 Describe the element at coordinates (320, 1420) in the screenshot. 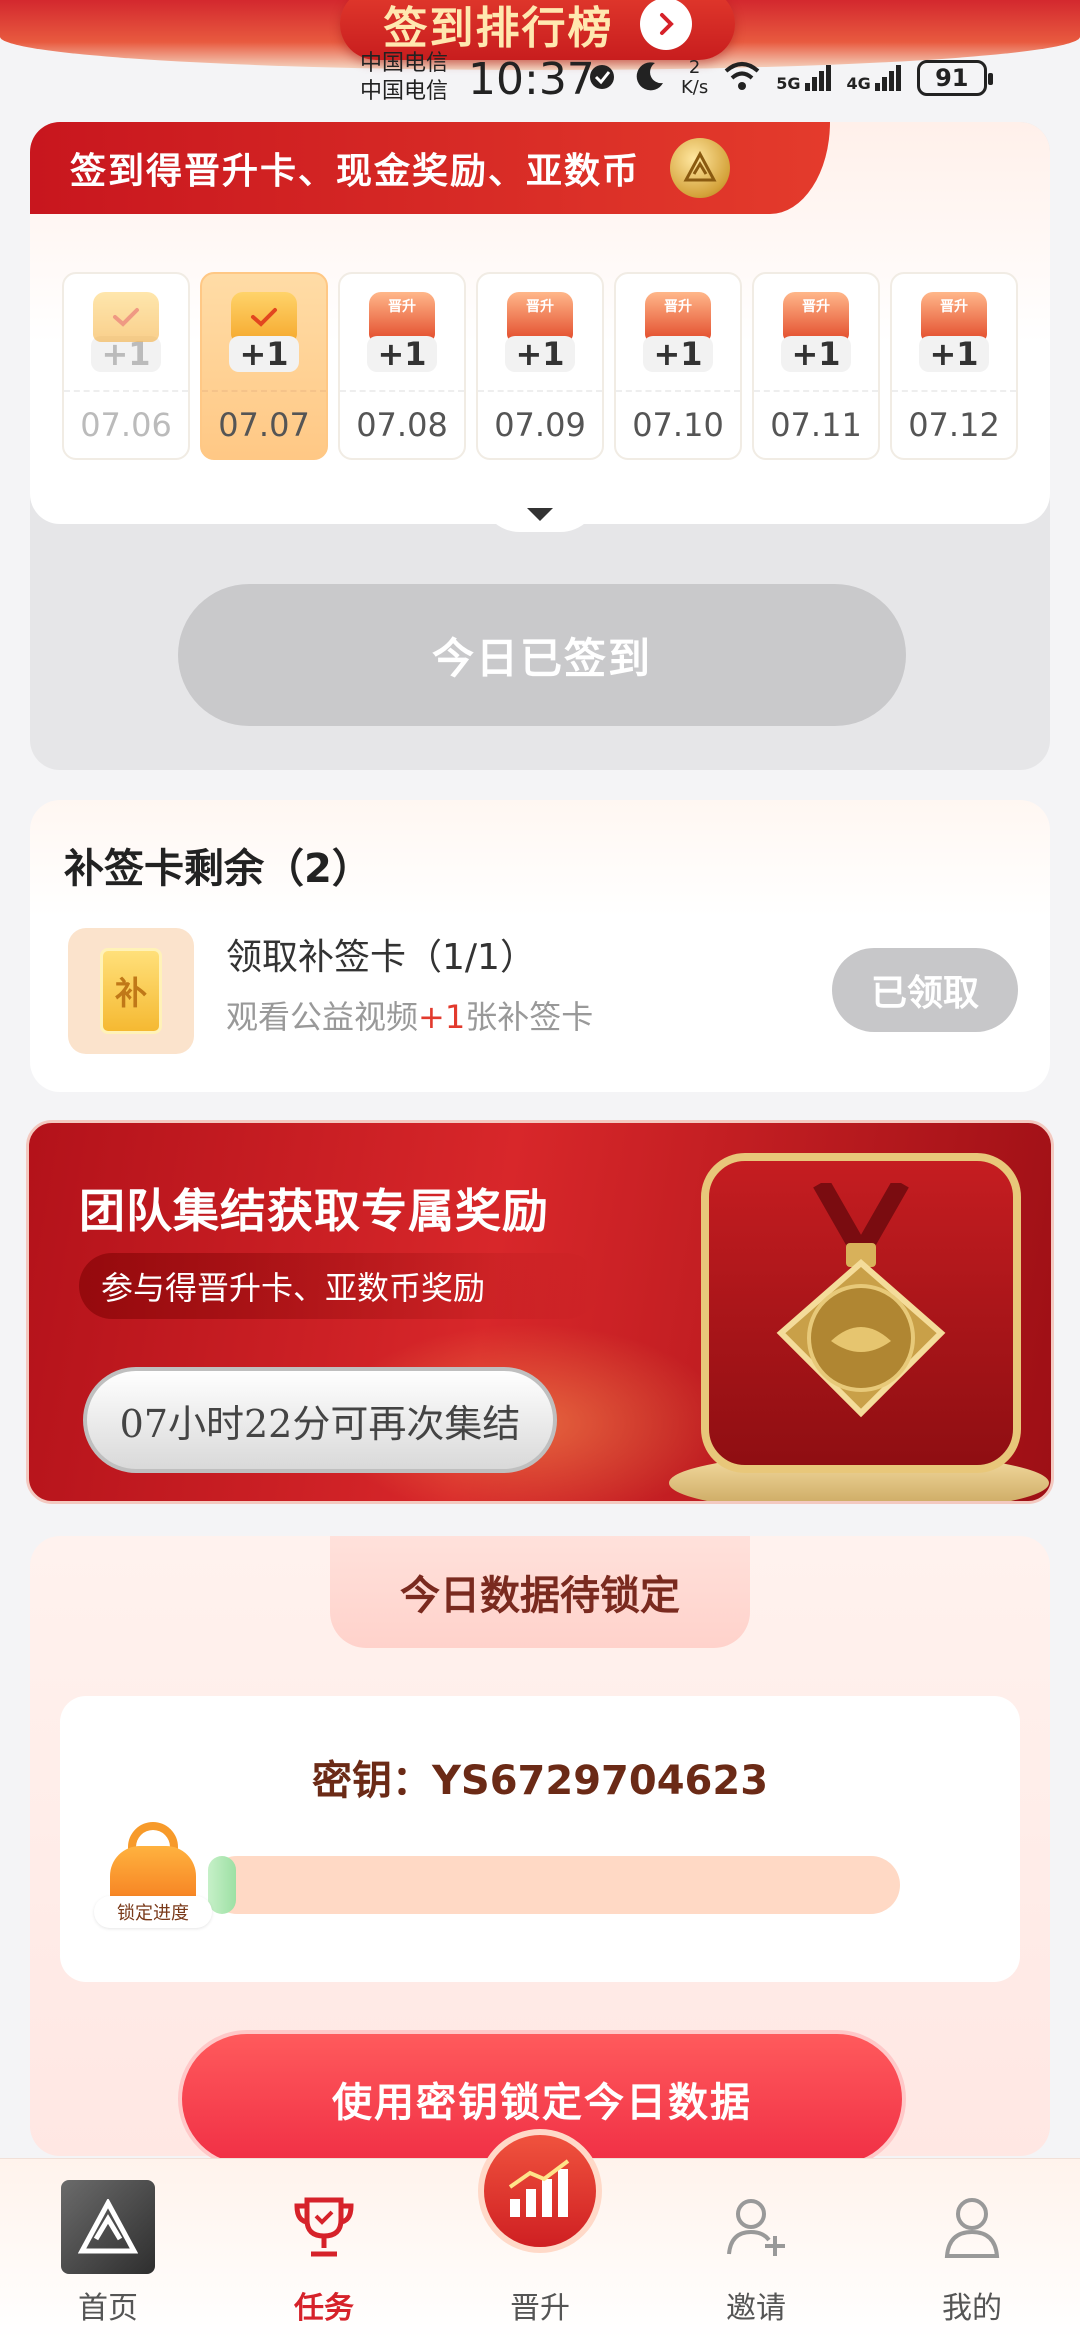

I see `rally-countdown-button: 07小时22分可再次集结` at that location.